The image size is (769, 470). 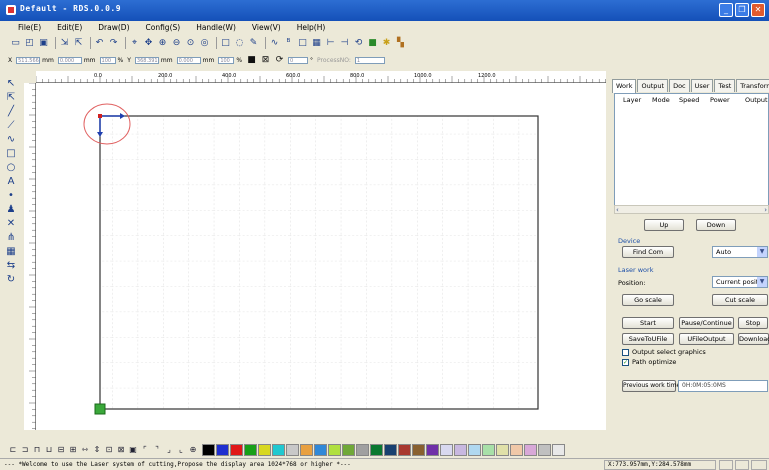 I want to click on layer-list-scrollbar: ‹ ›, so click(x=691, y=209).